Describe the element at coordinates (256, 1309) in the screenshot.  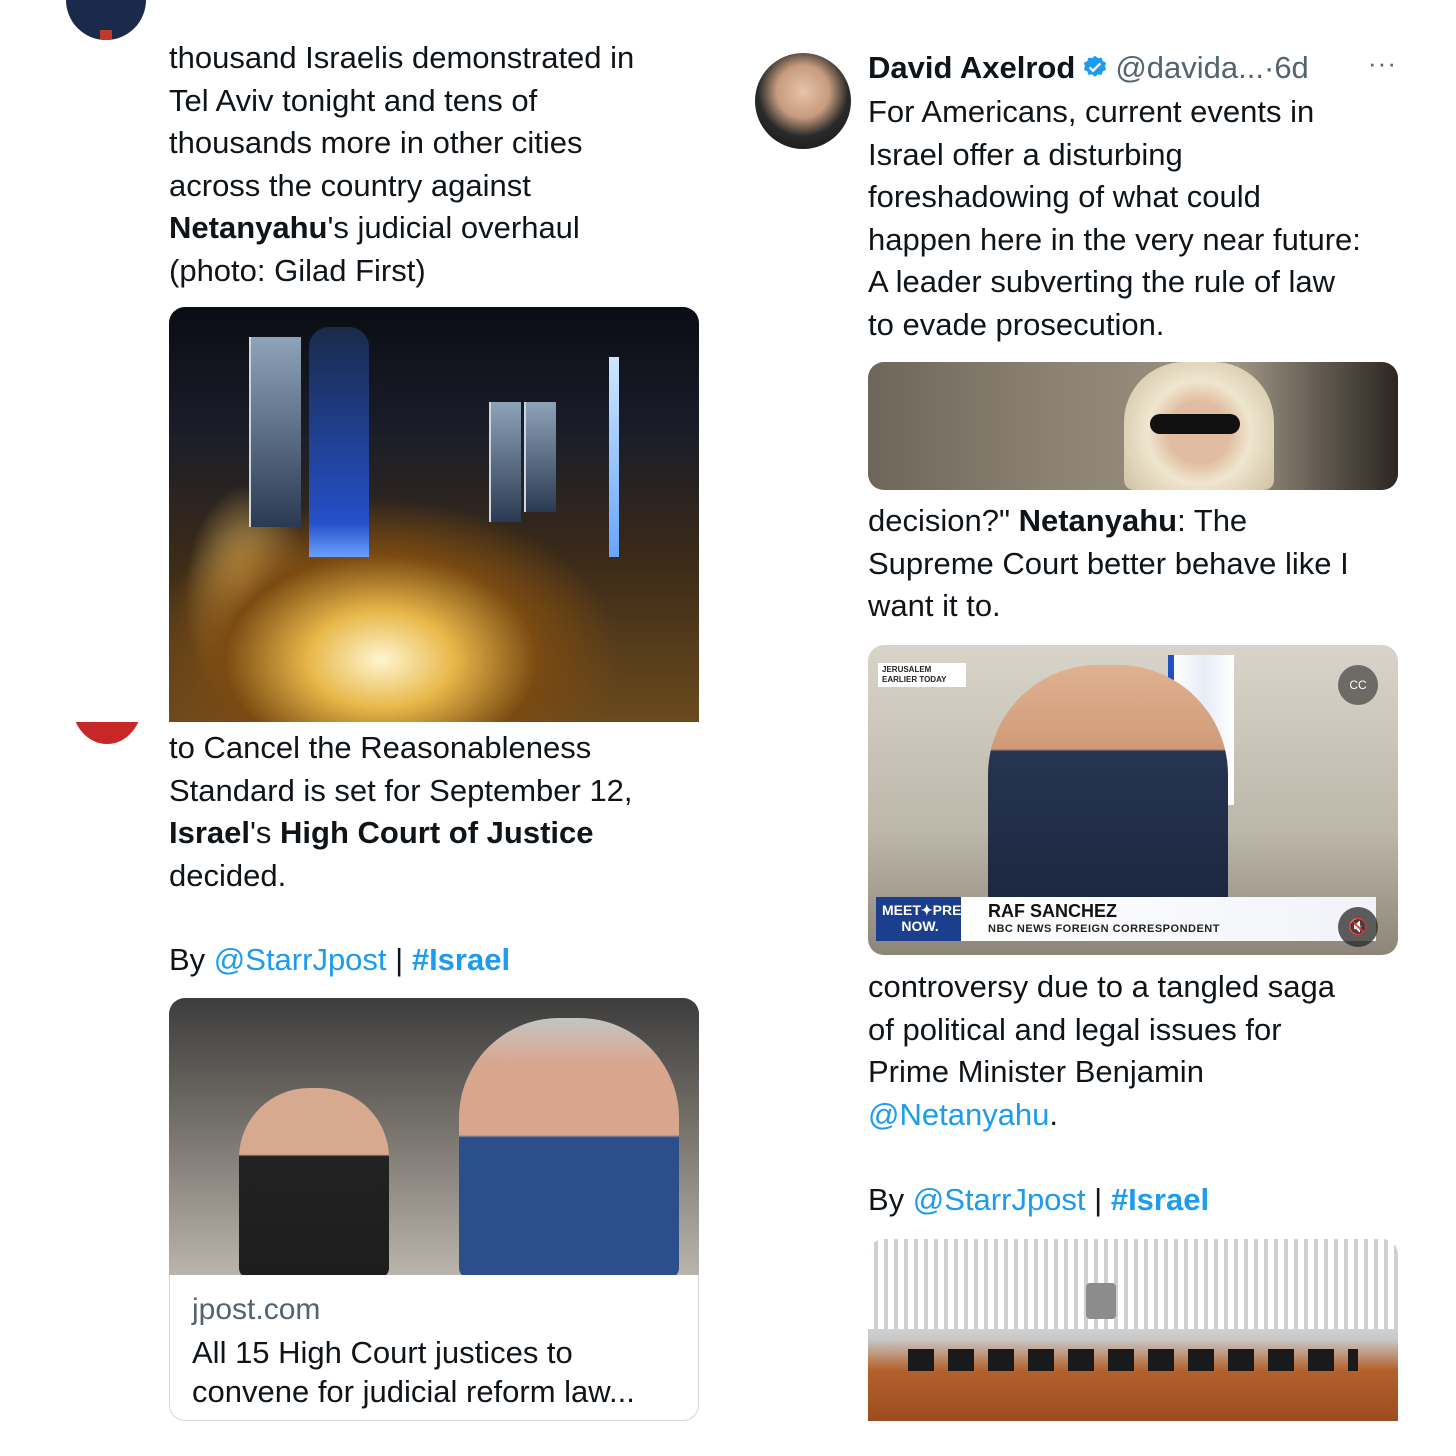
I see `link-card-domain: jpost.com` at that location.